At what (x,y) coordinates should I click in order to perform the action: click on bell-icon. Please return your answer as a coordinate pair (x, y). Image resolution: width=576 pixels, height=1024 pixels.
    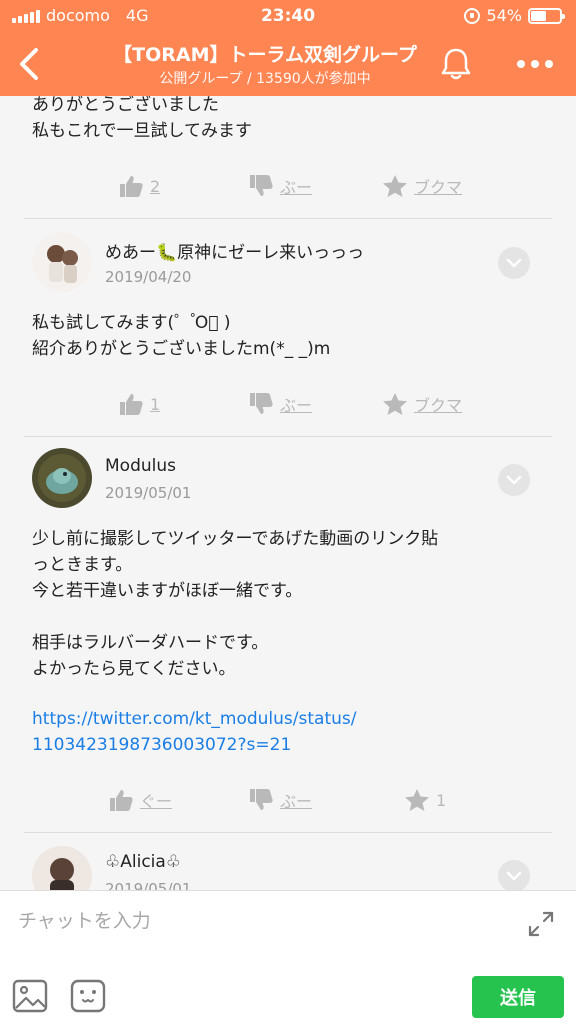
    Looking at the image, I should click on (456, 64).